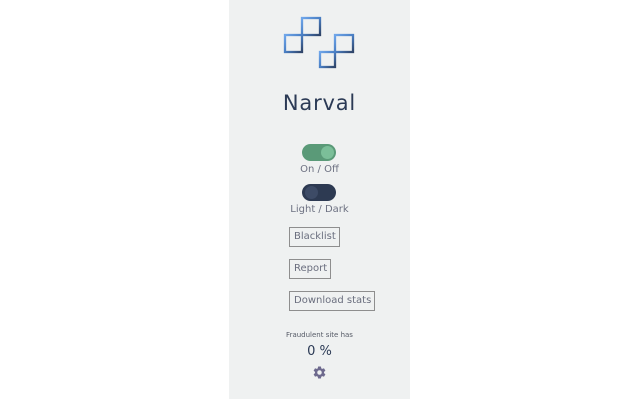  I want to click on theme-toggle, so click(319, 192).